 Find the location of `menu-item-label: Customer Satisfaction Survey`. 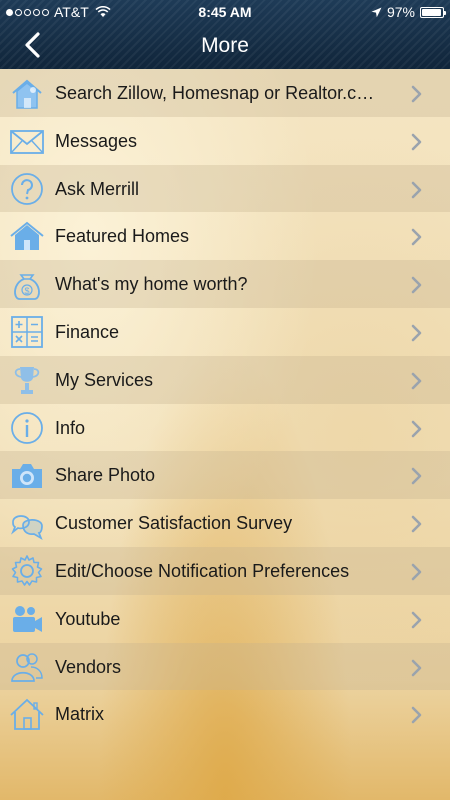

menu-item-label: Customer Satisfaction Survey is located at coordinates (174, 523).